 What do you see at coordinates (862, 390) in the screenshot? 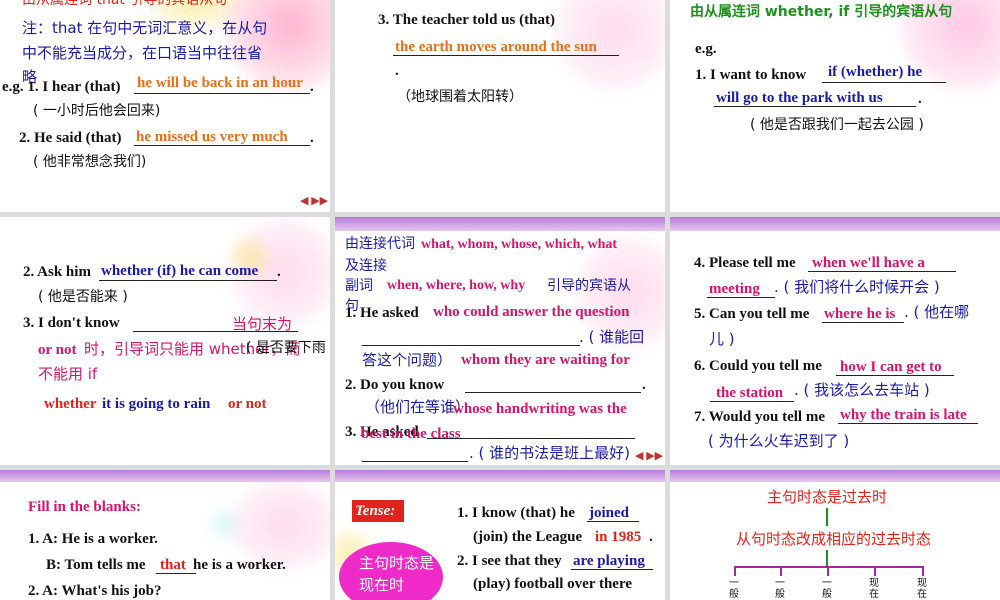
I see `s6-q6-cn: . ( 我该怎么去车站 )` at bounding box center [862, 390].